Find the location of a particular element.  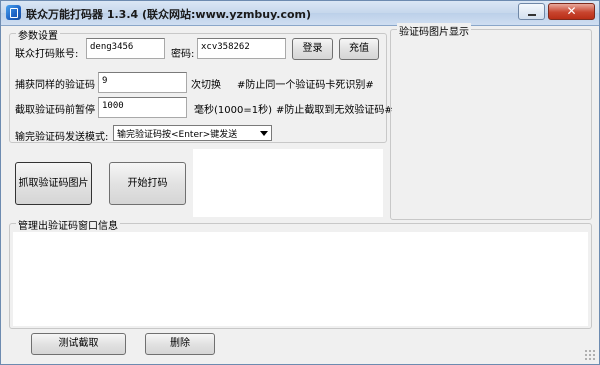

capture-label: 捕获同样的验证码 is located at coordinates (55, 85).